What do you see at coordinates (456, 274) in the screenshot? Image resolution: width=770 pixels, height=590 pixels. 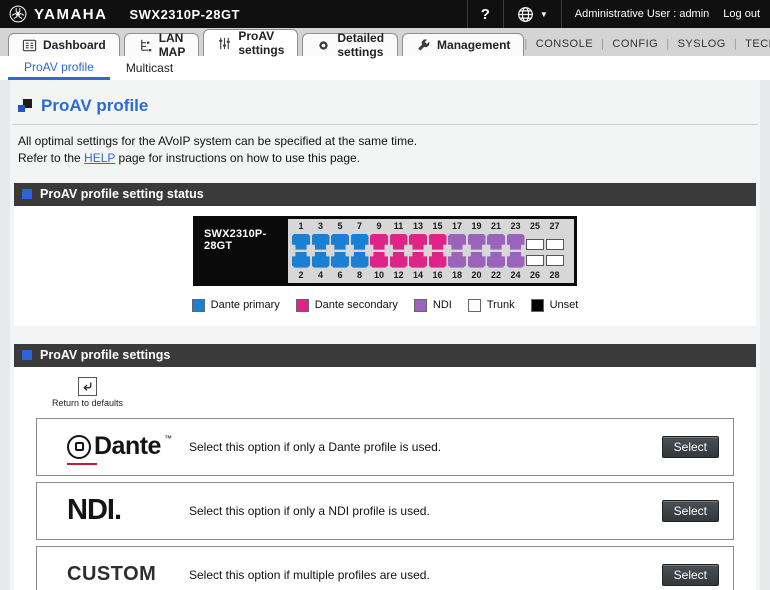 I see `port-number: 18` at bounding box center [456, 274].